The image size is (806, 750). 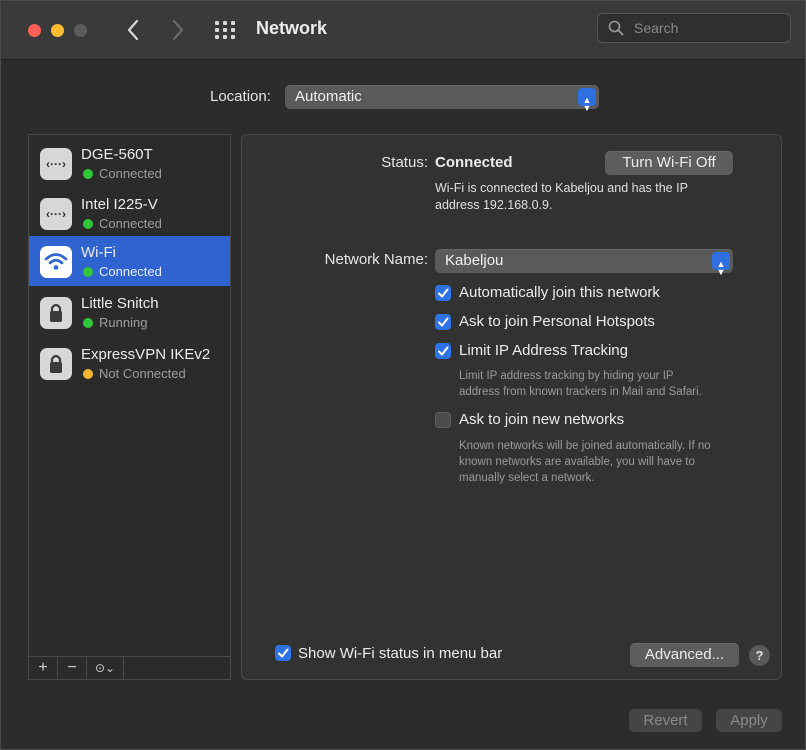 What do you see at coordinates (669, 163) in the screenshot?
I see `turn-wifi-off-button: Turn Wi-Fi Off` at bounding box center [669, 163].